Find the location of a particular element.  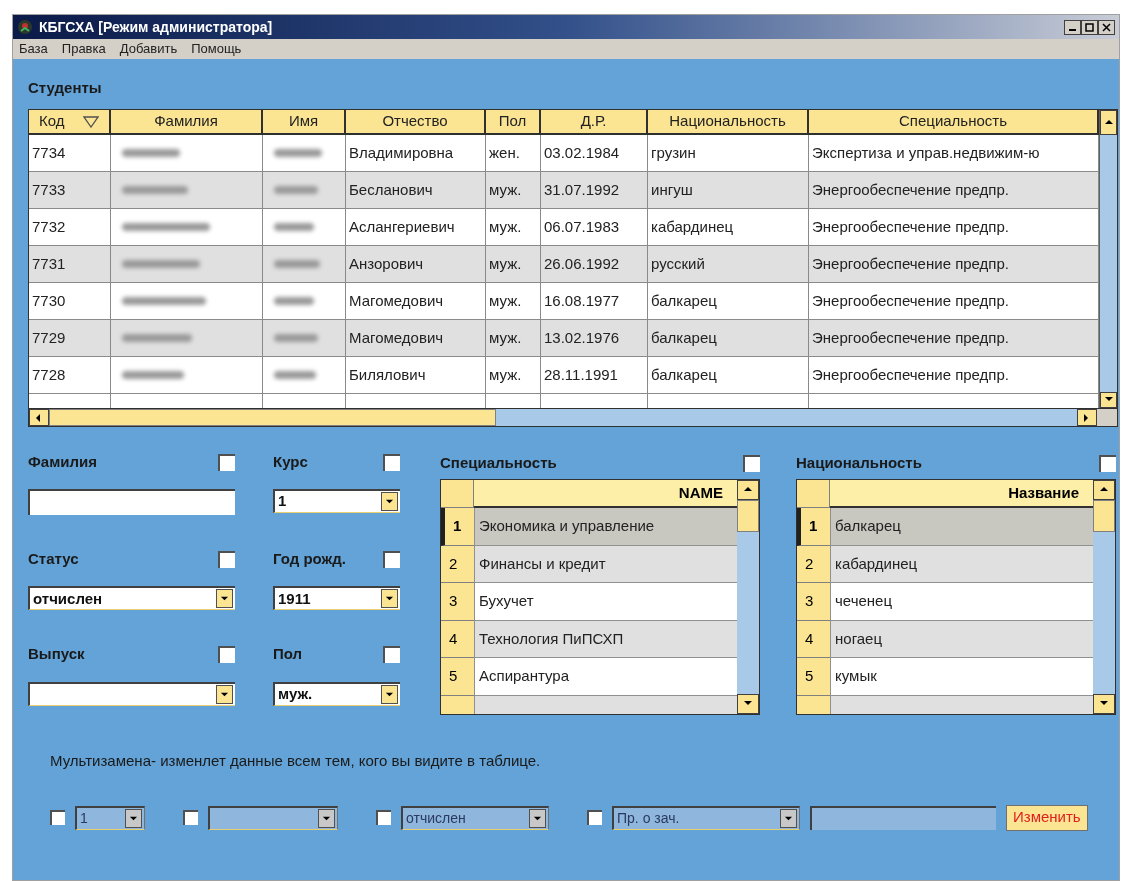

table-cell-text: Билялович is located at coordinates (387, 374).